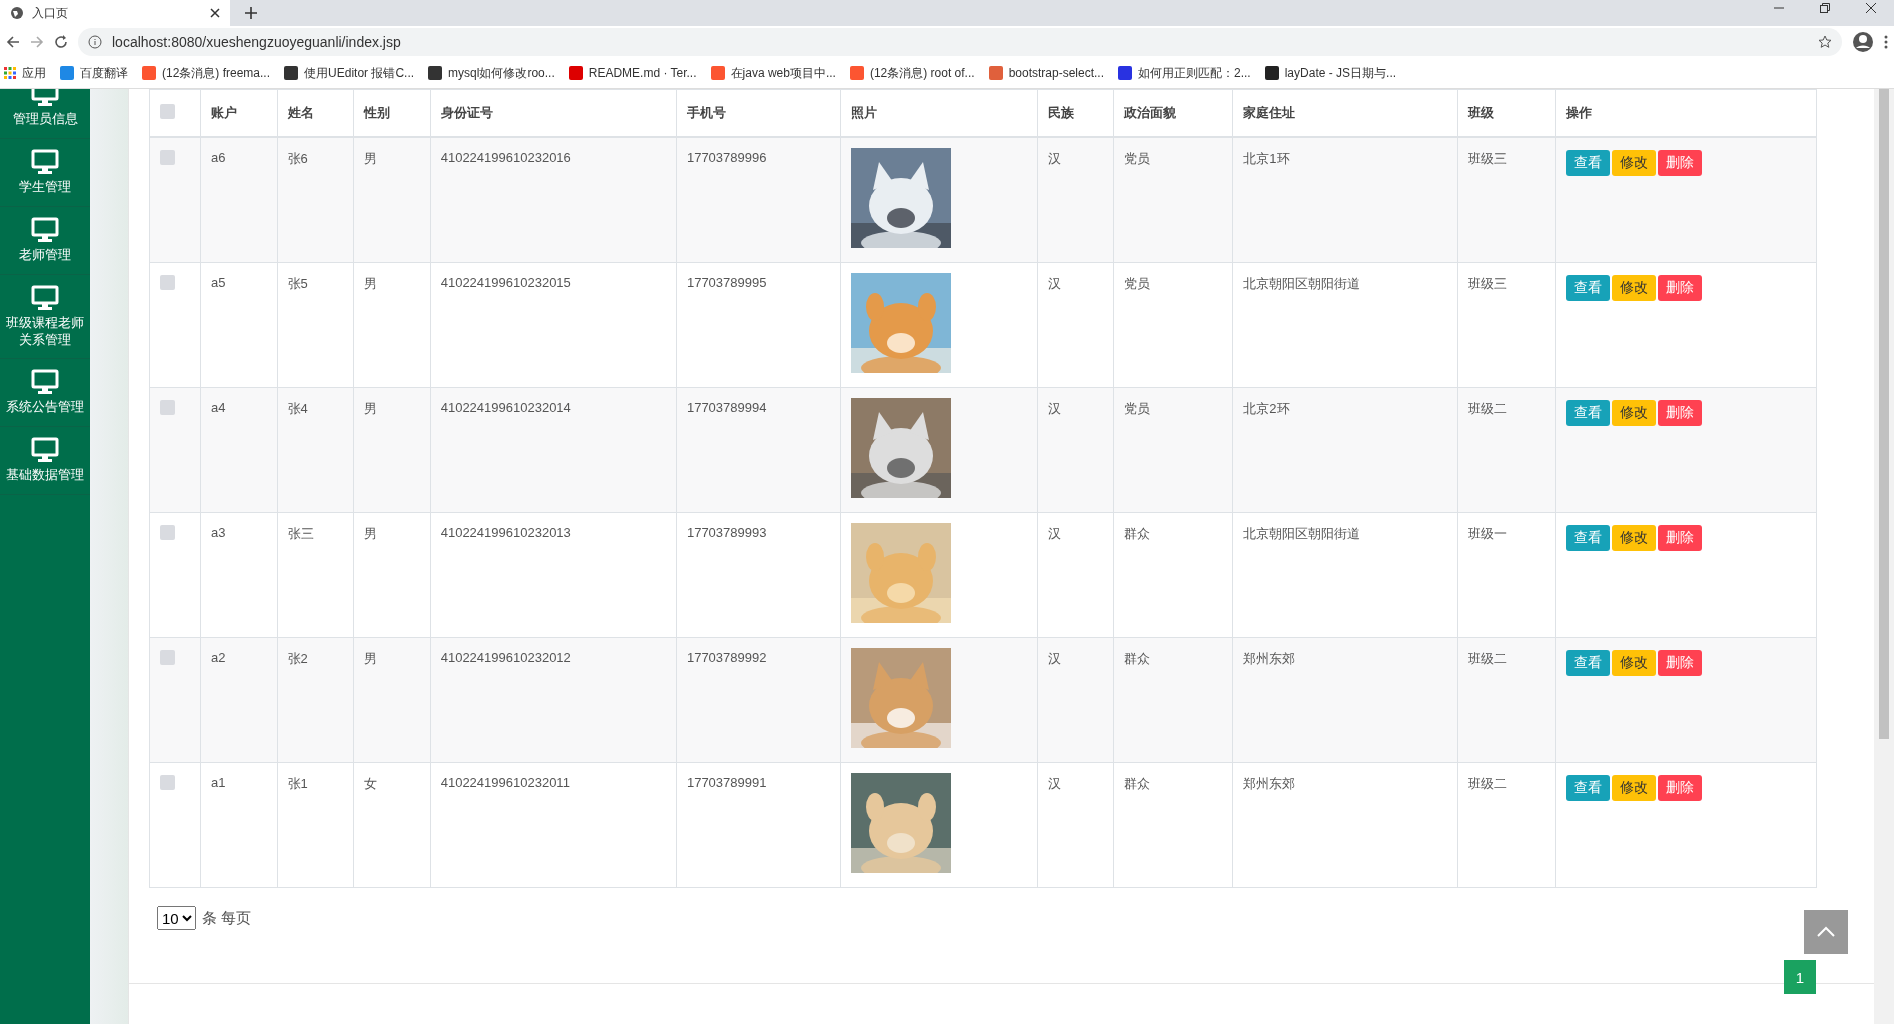  What do you see at coordinates (553, 825) in the screenshot?
I see `table-cell: 410224199610232011` at bounding box center [553, 825].